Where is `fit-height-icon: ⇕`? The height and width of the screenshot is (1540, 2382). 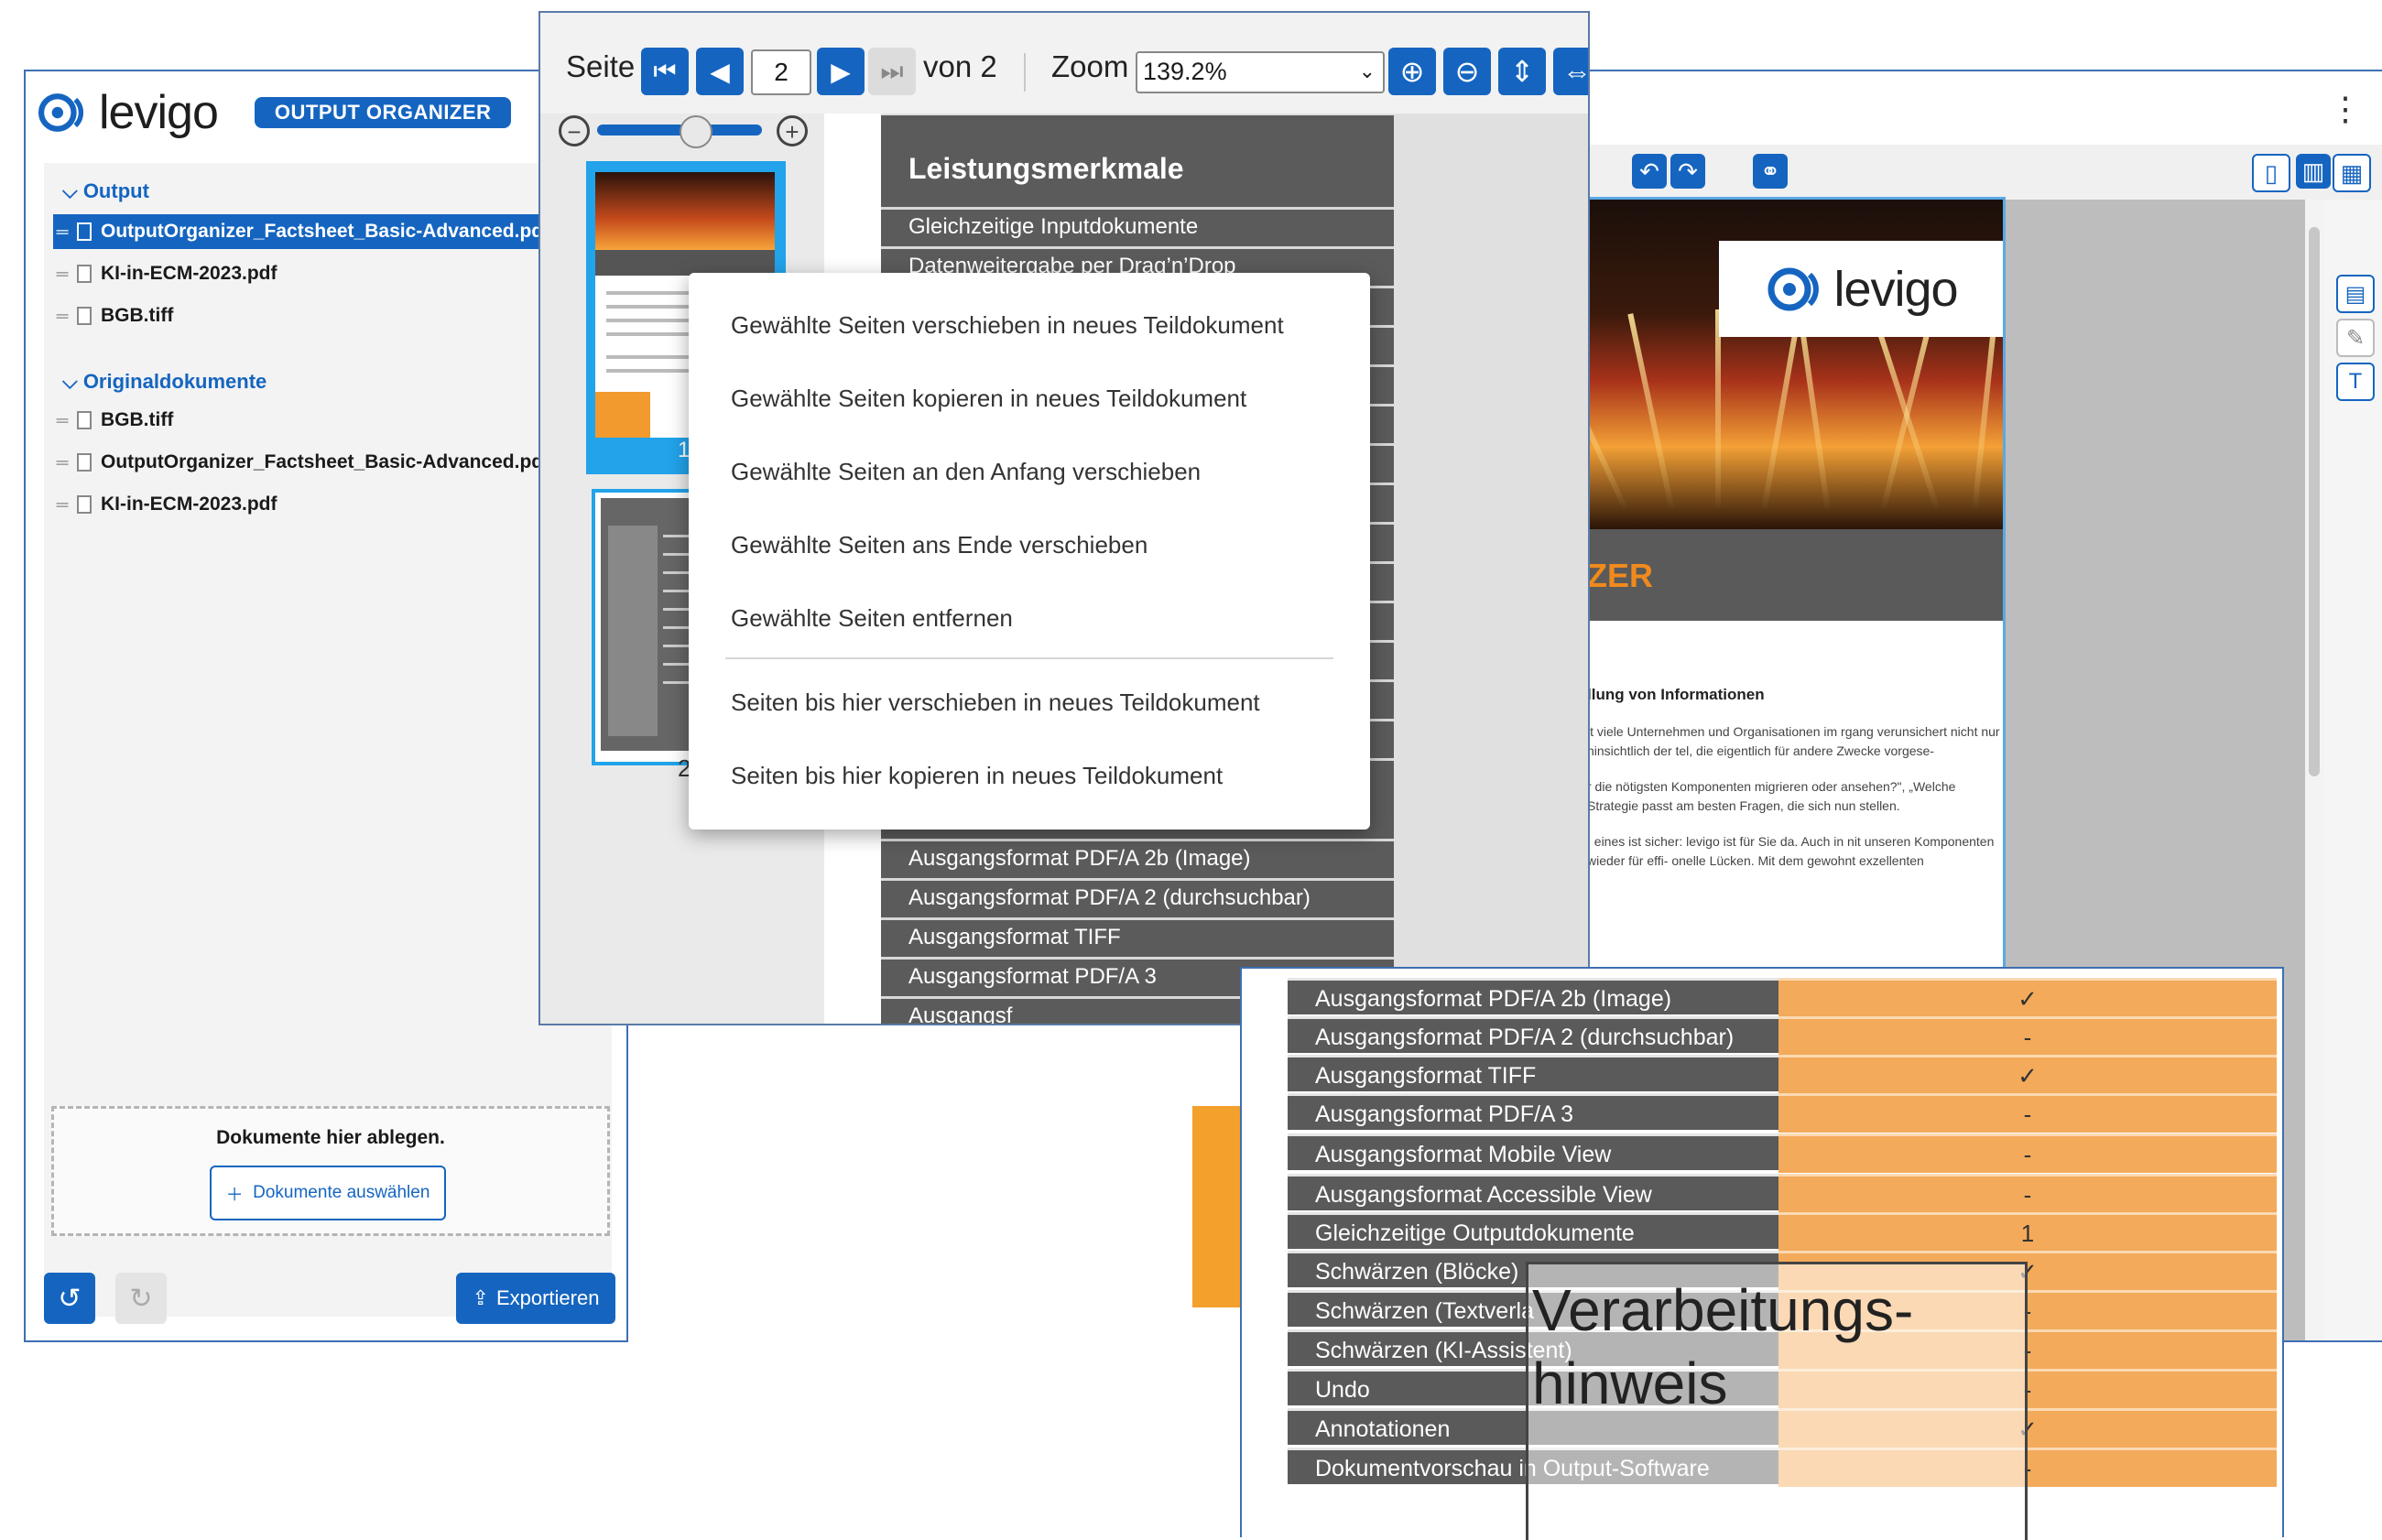 fit-height-icon: ⇕ is located at coordinates (1522, 71).